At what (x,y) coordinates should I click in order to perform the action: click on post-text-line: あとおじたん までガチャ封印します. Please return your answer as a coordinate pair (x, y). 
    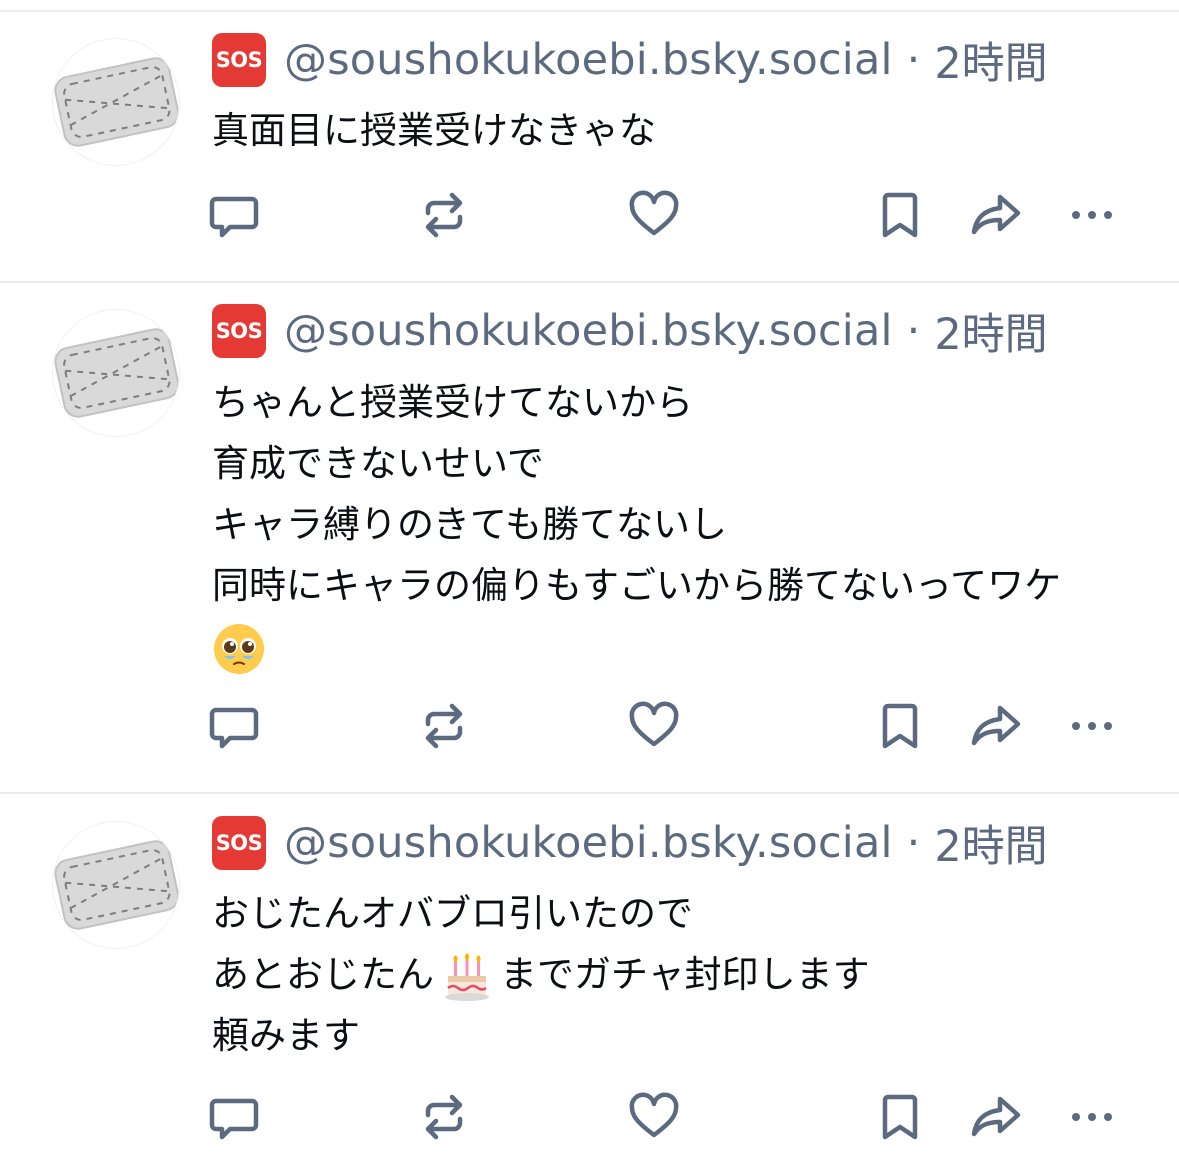
    Looking at the image, I should click on (541, 974).